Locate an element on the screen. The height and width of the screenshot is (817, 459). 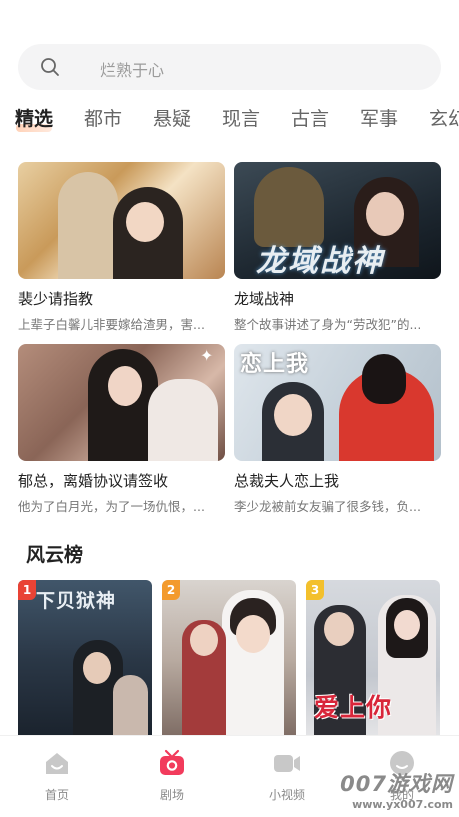
home-icon is located at coordinates (57, 763).